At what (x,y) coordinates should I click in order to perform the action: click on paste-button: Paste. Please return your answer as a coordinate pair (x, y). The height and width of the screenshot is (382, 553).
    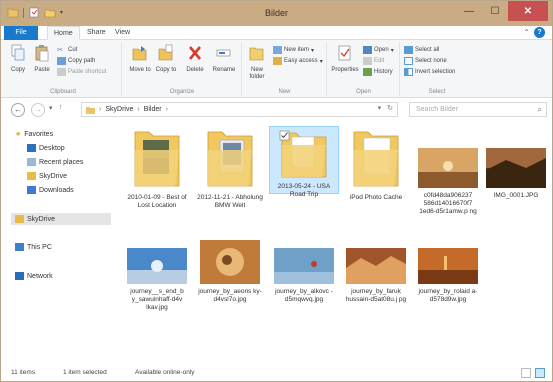
    Looking at the image, I should click on (42, 59).